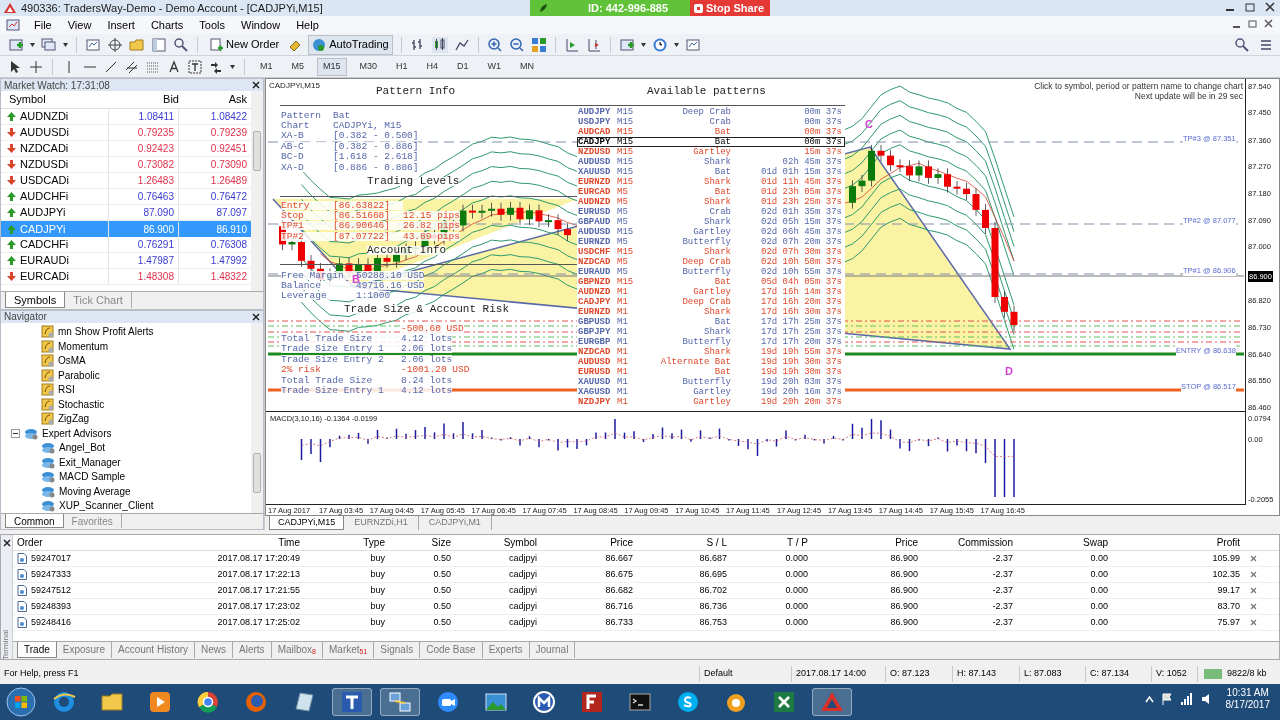 This screenshot has height=720, width=1280. I want to click on terminal-tab: Signals, so click(397, 650).